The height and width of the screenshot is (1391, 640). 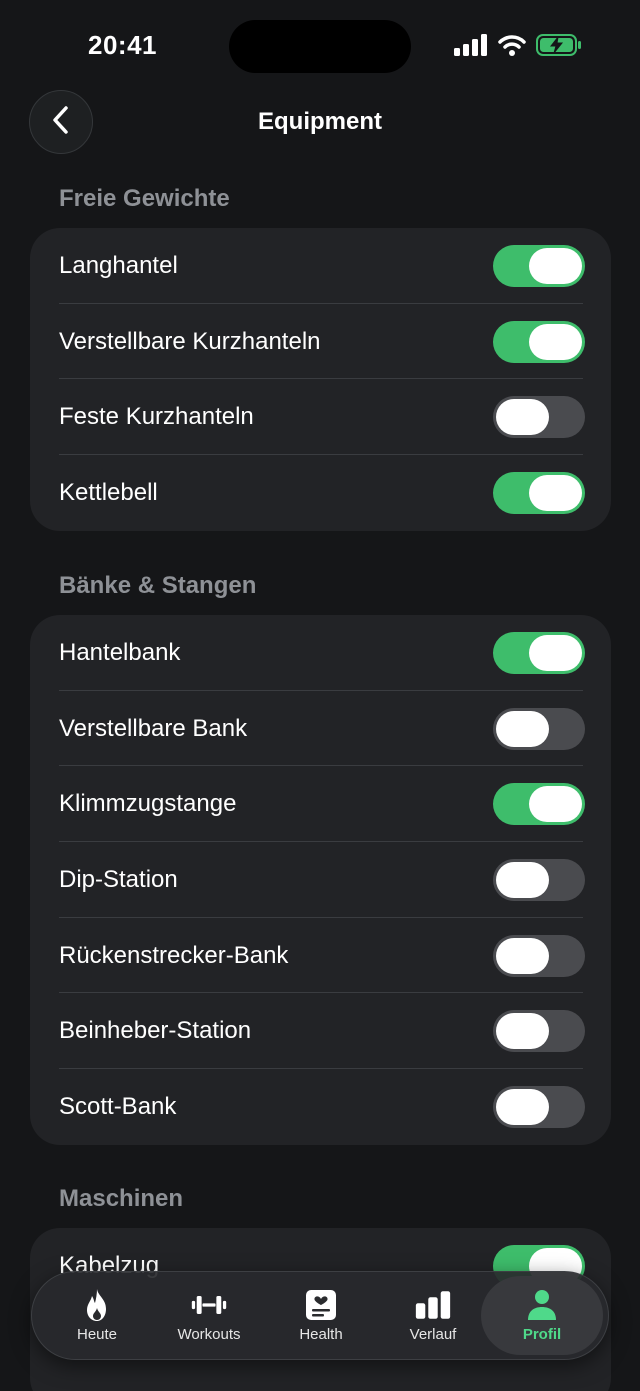 I want to click on equipment-row: Langhantel, so click(x=320, y=266).